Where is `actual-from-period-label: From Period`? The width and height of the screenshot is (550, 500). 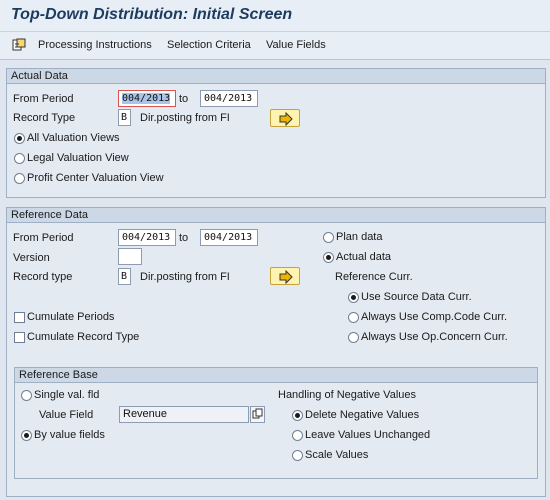 actual-from-period-label: From Period is located at coordinates (43, 99).